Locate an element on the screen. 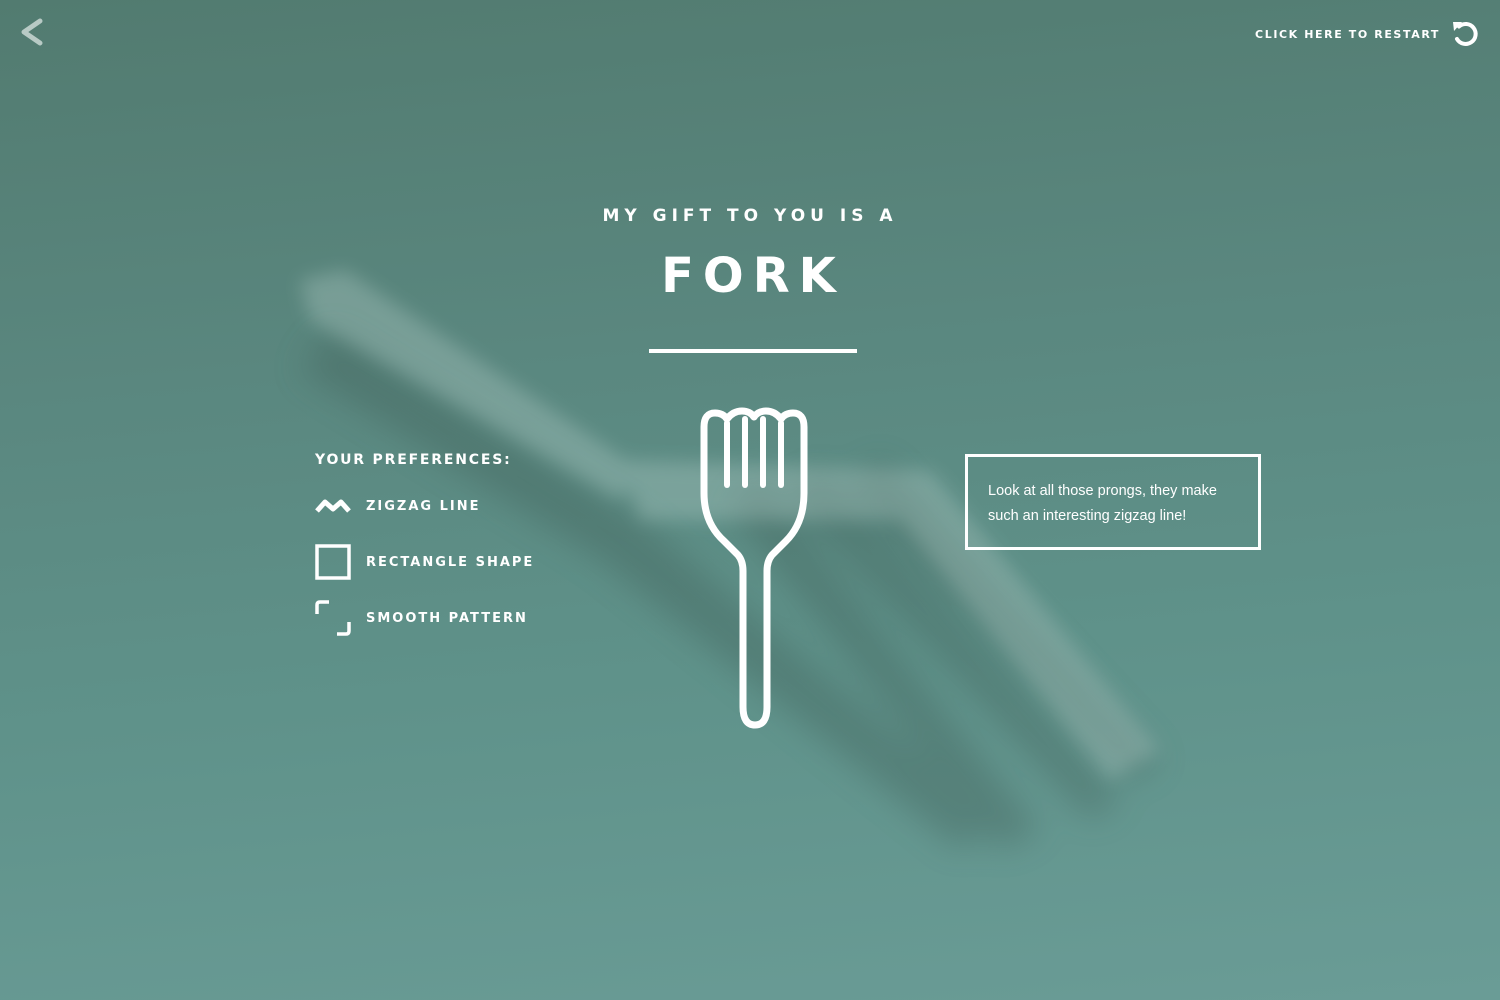 Image resolution: width=1500 pixels, height=1000 pixels. preference-zigzag-line: ZIGZAG LINE is located at coordinates (424, 506).